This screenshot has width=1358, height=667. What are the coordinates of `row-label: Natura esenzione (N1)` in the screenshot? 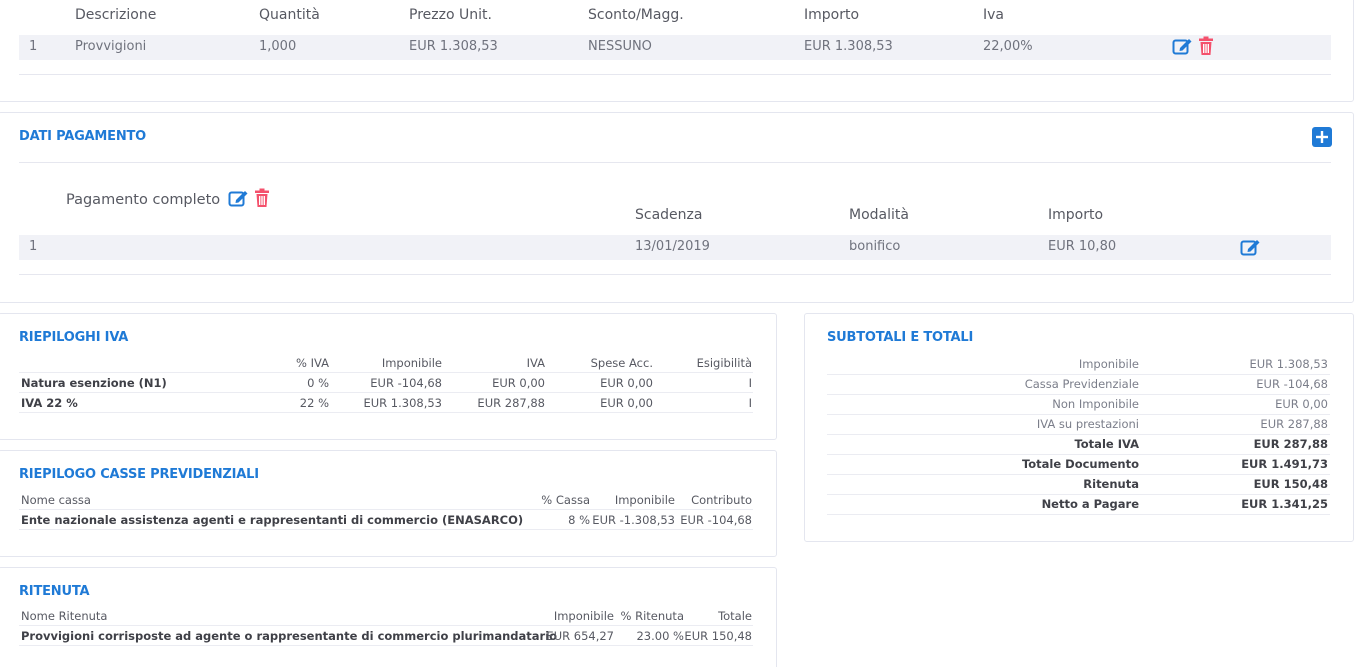 It's located at (94, 383).